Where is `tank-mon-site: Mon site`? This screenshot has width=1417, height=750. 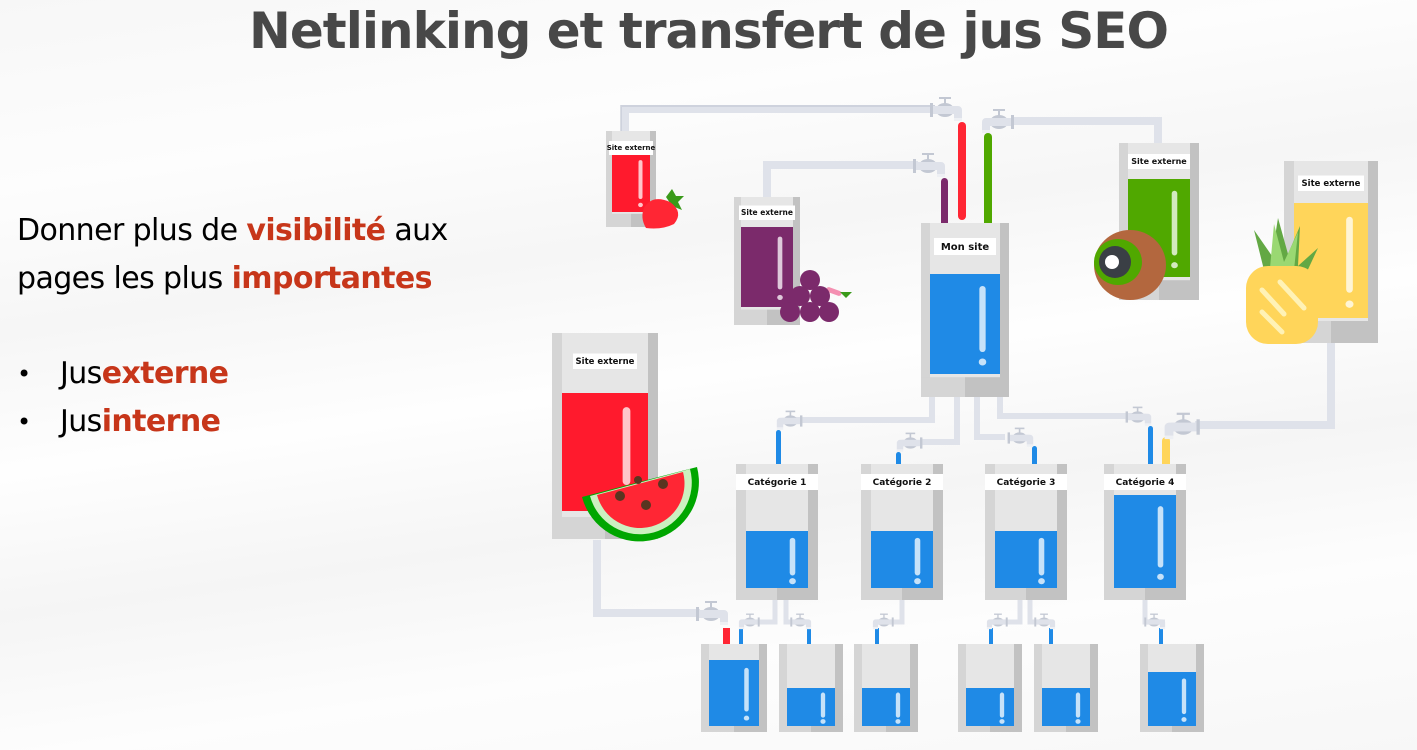 tank-mon-site: Mon site is located at coordinates (965, 310).